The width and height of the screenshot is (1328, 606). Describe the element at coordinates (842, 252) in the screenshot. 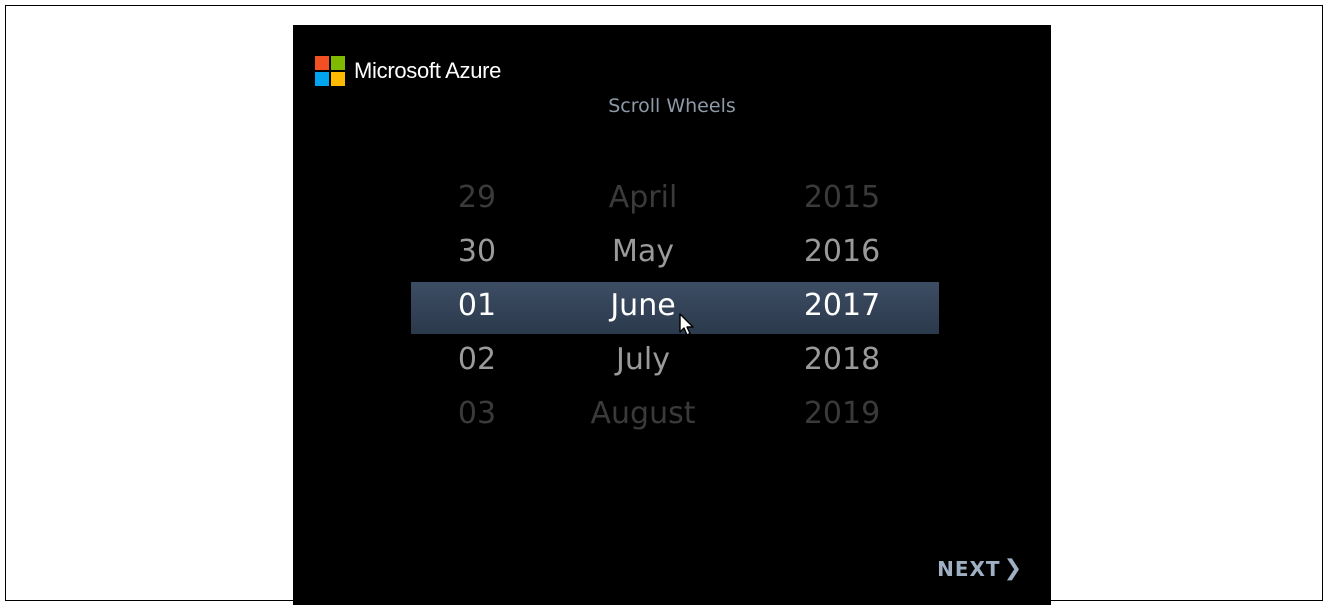

I see `year-wheel-item: 2016` at that location.